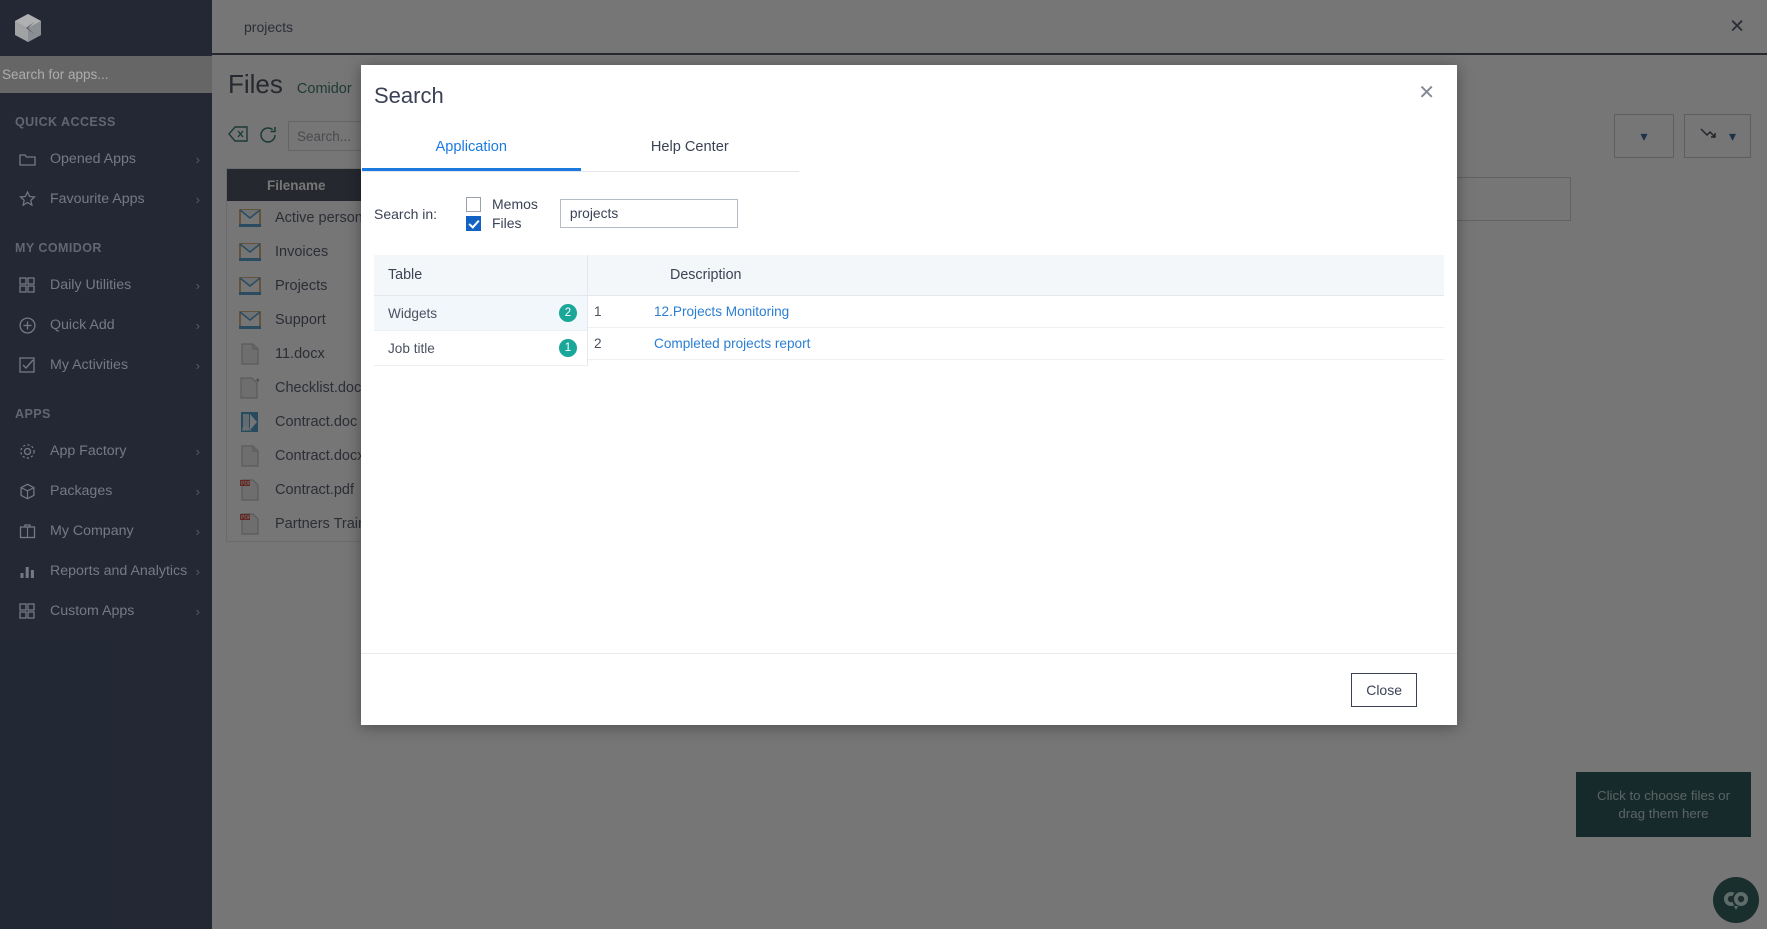 The image size is (1767, 929). Describe the element at coordinates (732, 343) in the screenshot. I see `result-link: Completed projects report` at that location.